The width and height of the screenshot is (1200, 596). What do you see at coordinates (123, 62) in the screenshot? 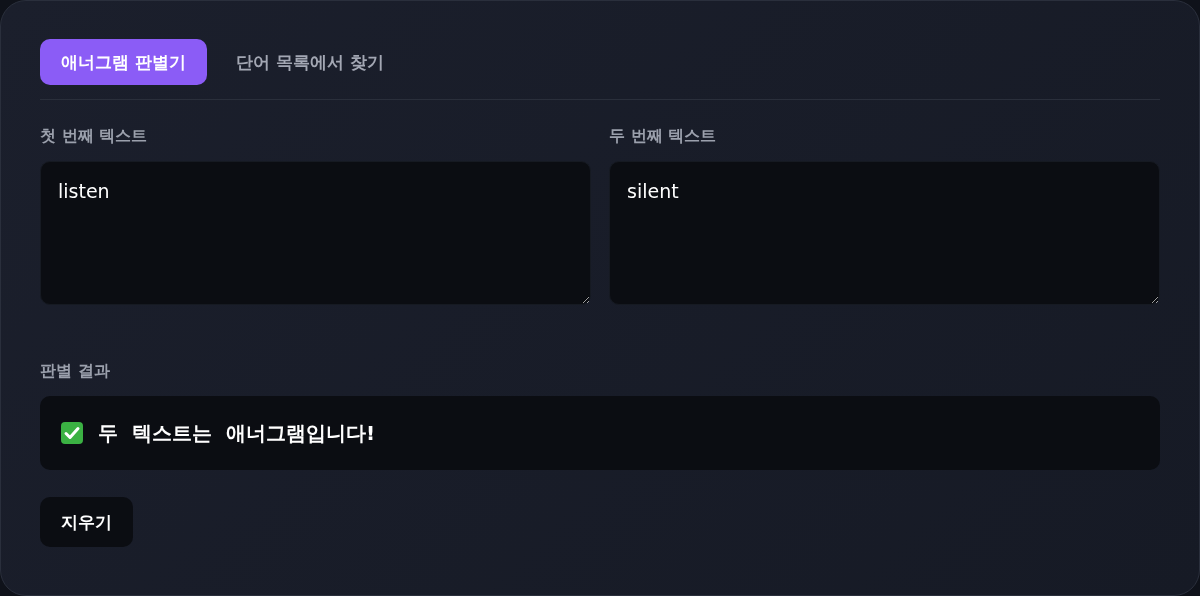
I see `tab: 애너그램 판별기` at bounding box center [123, 62].